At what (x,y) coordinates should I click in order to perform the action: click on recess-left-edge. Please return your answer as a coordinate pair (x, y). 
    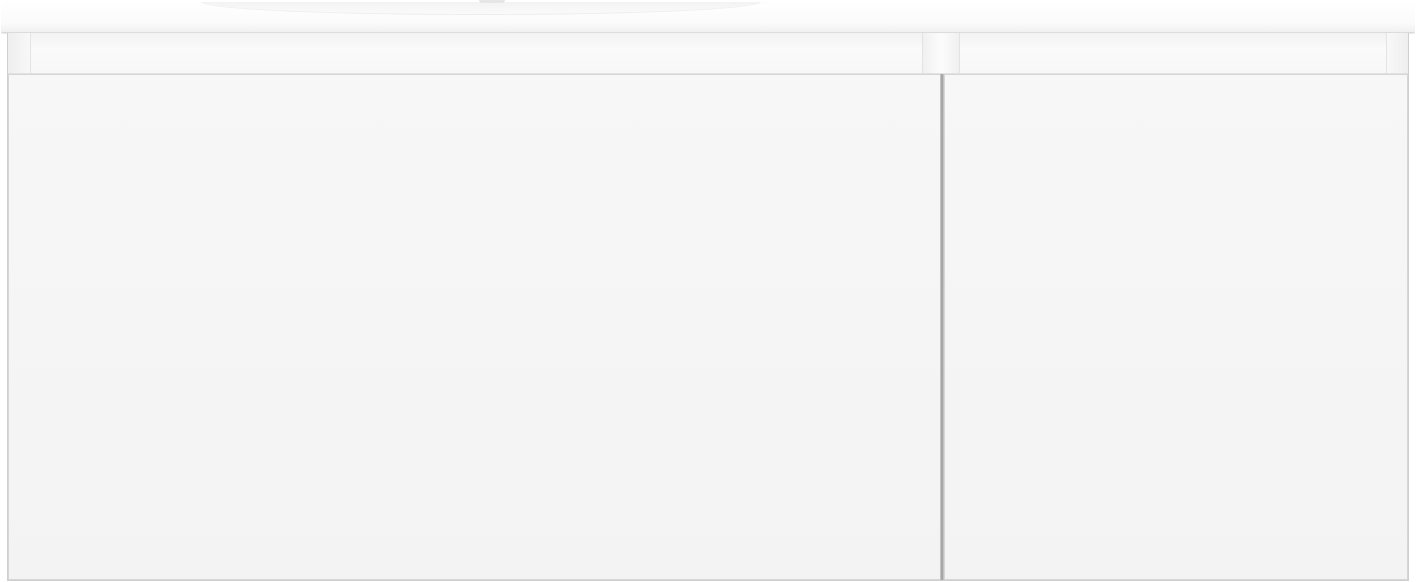
    Looking at the image, I should click on (19, 53).